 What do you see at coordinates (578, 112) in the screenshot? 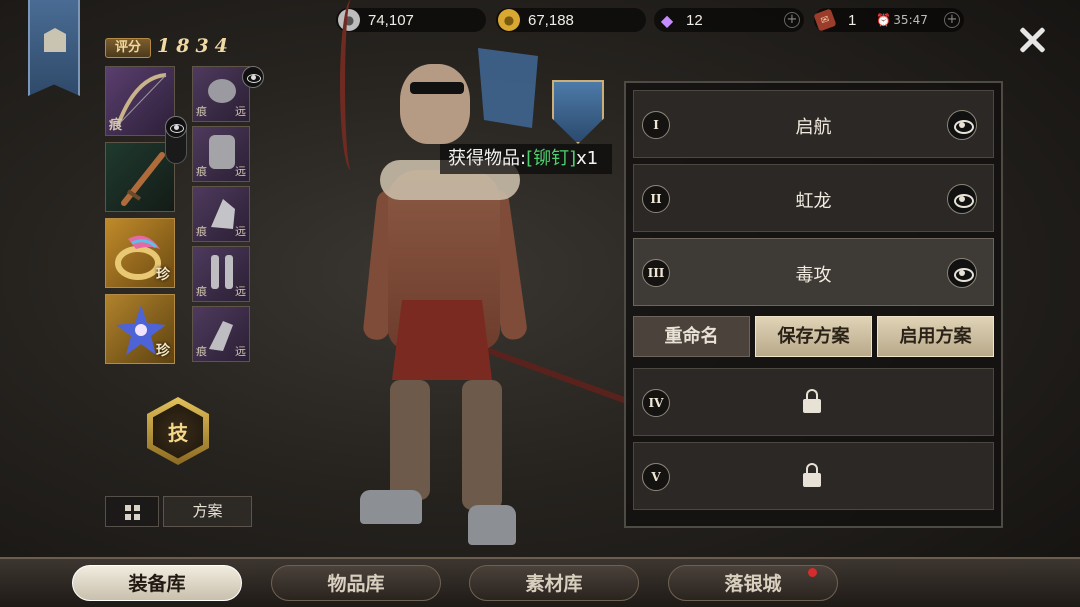
I see `shield-icon` at bounding box center [578, 112].